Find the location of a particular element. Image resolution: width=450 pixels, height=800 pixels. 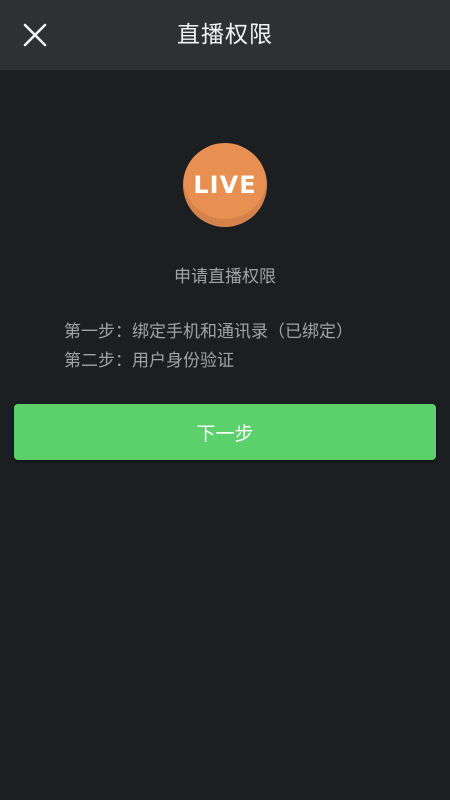

apply-title: 申请直播权限 is located at coordinates (225, 277).